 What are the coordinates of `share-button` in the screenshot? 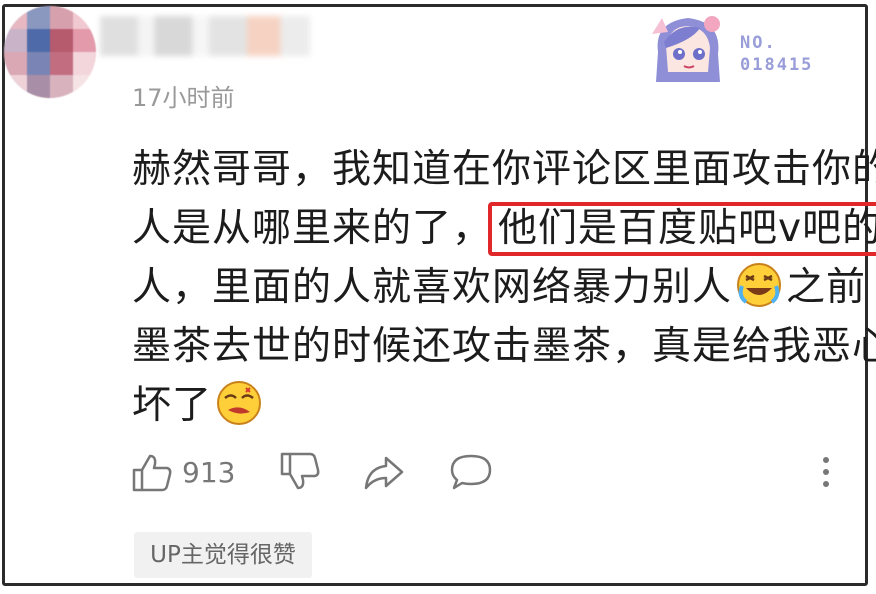 It's located at (384, 474).